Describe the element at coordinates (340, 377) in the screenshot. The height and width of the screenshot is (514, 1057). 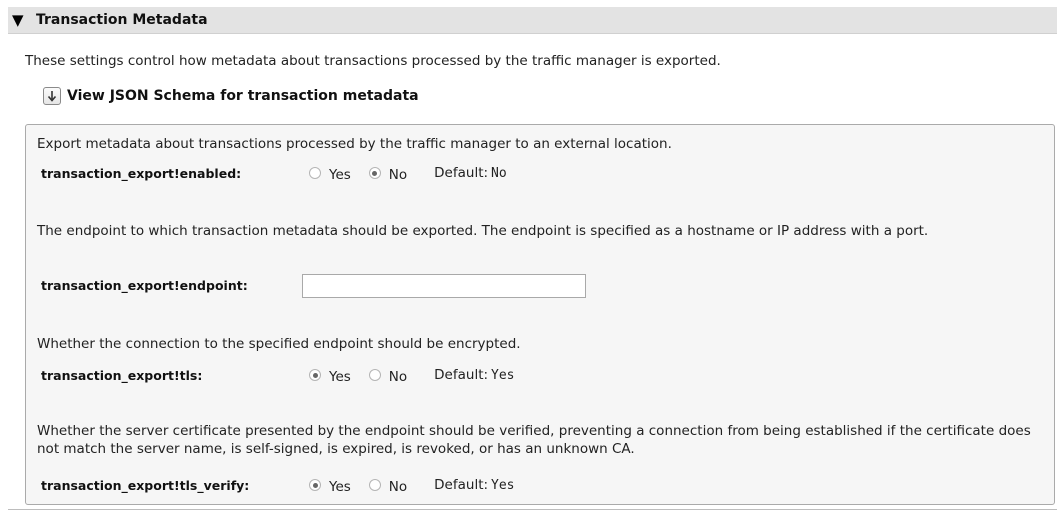
I see `tls-yes-label: Yes` at that location.